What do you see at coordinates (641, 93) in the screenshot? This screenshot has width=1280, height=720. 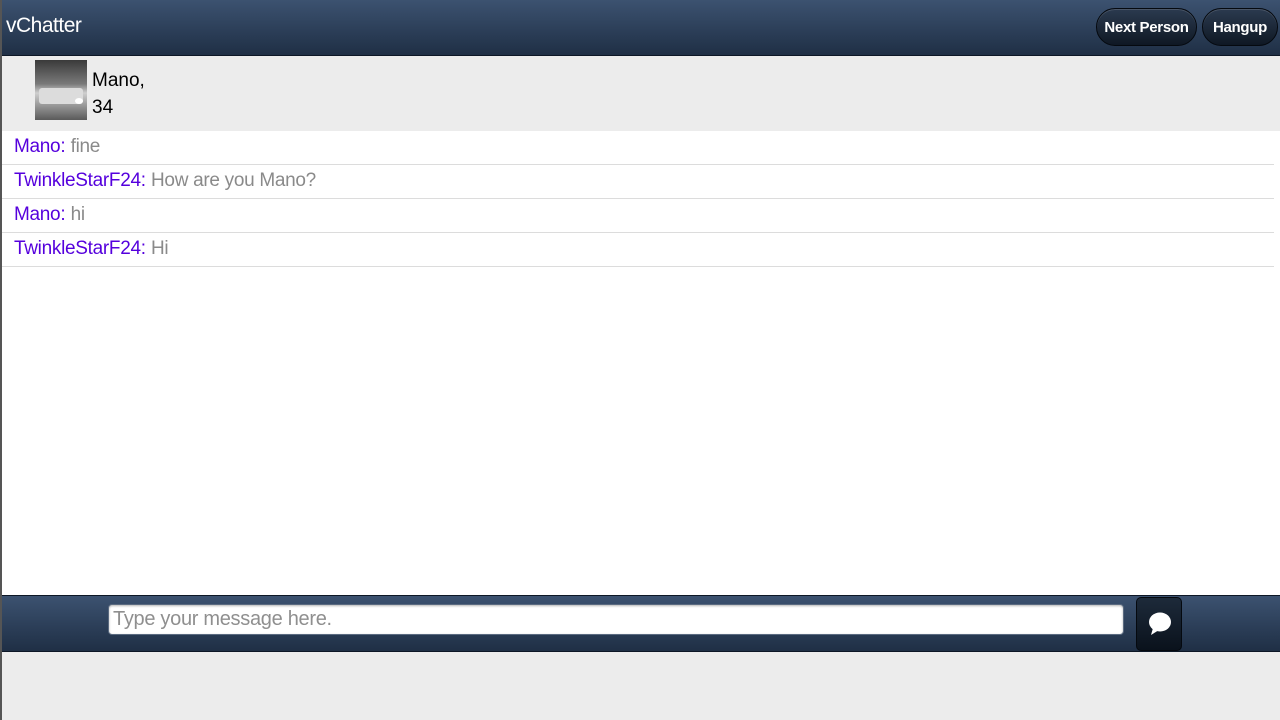 I see `partner-profile: Mano, 34` at bounding box center [641, 93].